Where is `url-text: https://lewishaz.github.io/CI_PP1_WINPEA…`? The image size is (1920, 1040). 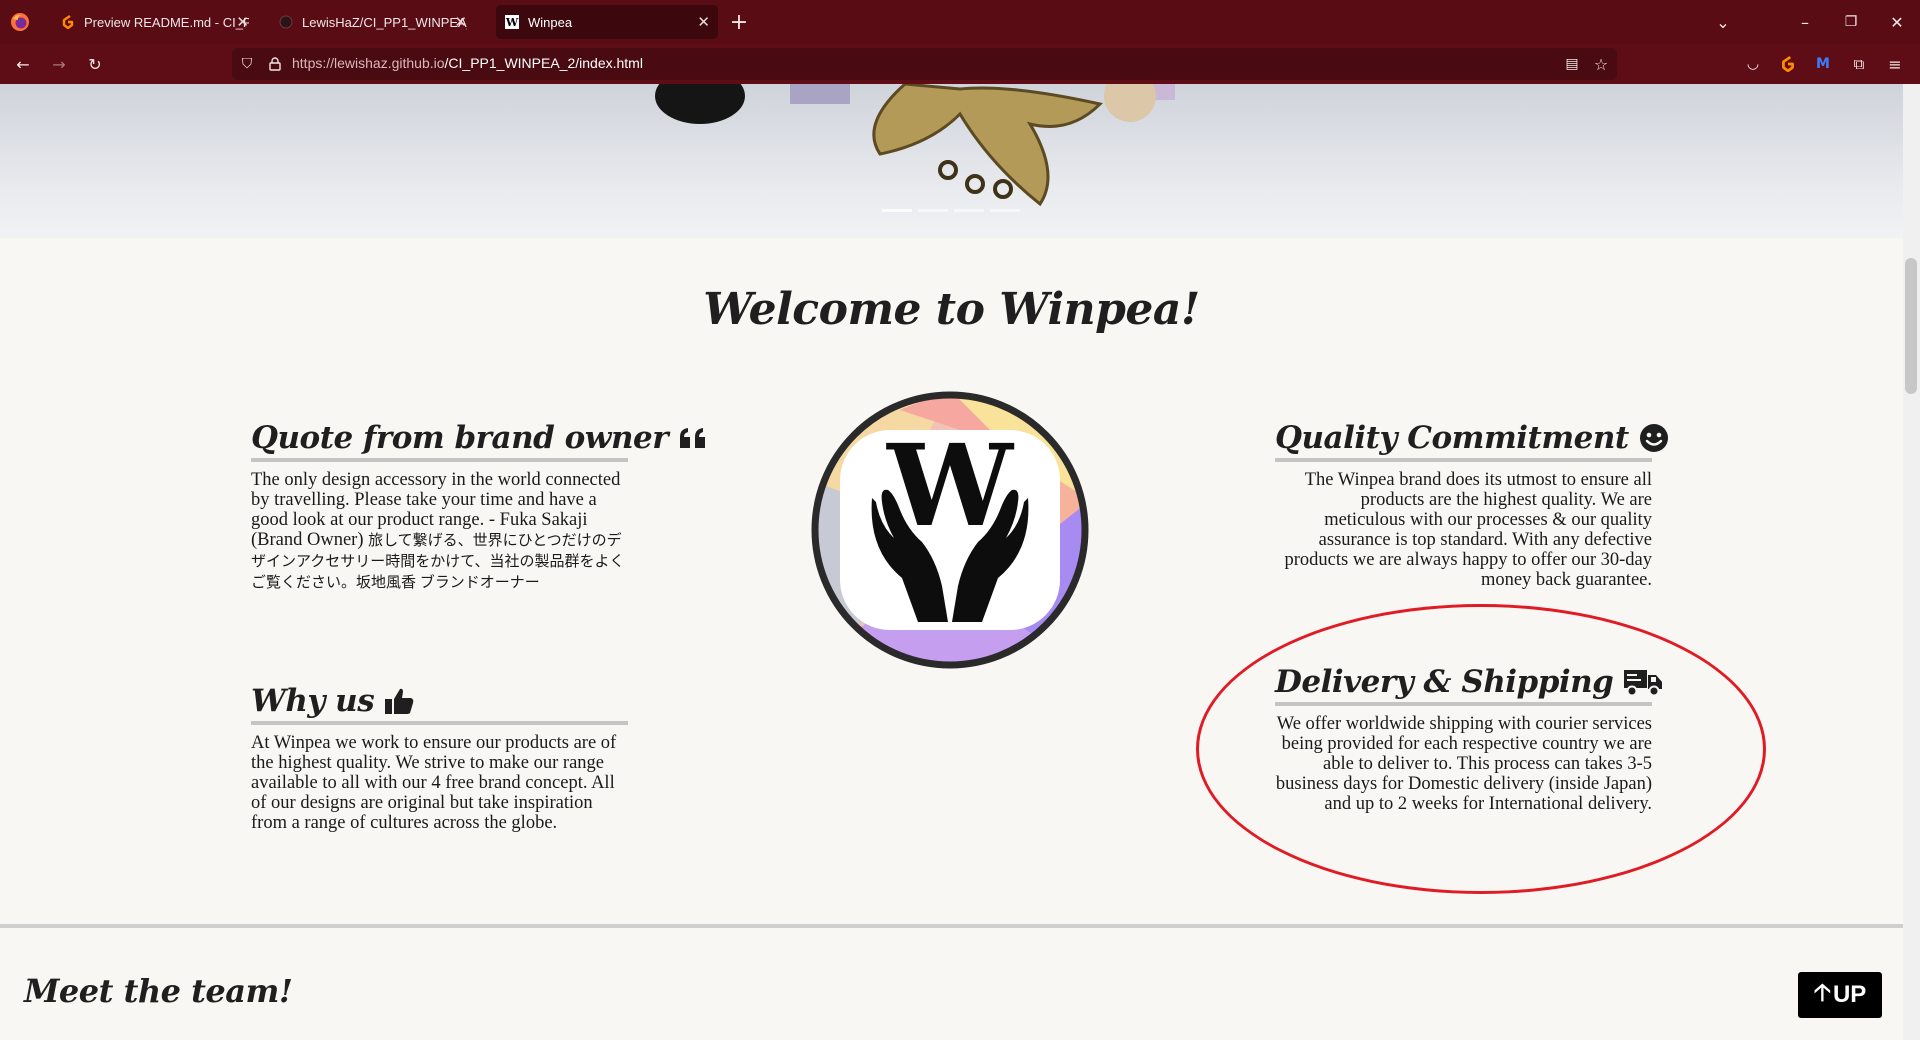 url-text: https://lewishaz.github.io/CI_PP1_WINPEA… is located at coordinates (467, 63).